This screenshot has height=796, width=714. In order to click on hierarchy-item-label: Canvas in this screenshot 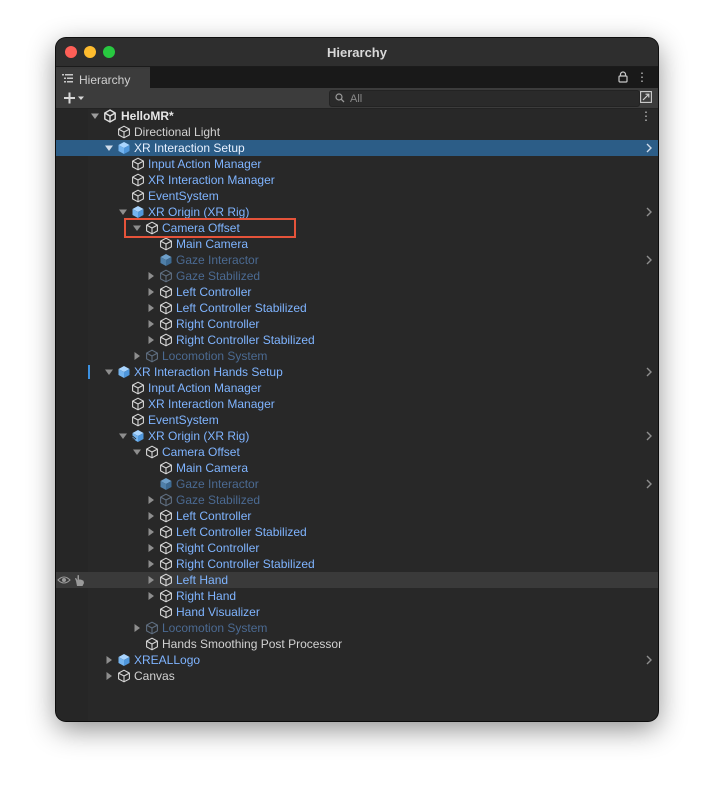, I will do `click(154, 676)`.